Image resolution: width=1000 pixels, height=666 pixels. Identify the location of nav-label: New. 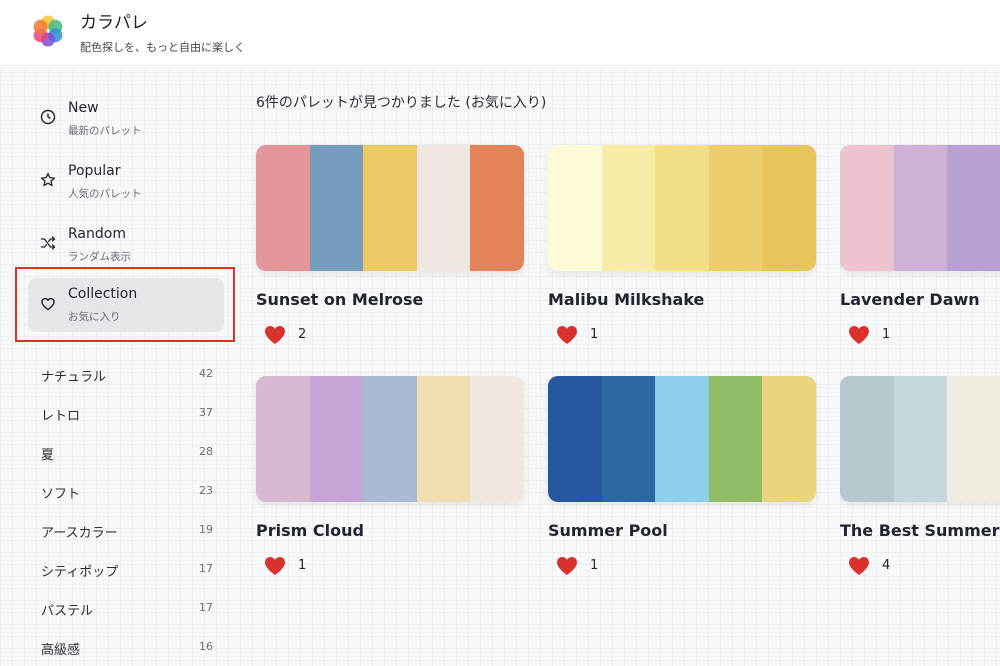
(83, 108).